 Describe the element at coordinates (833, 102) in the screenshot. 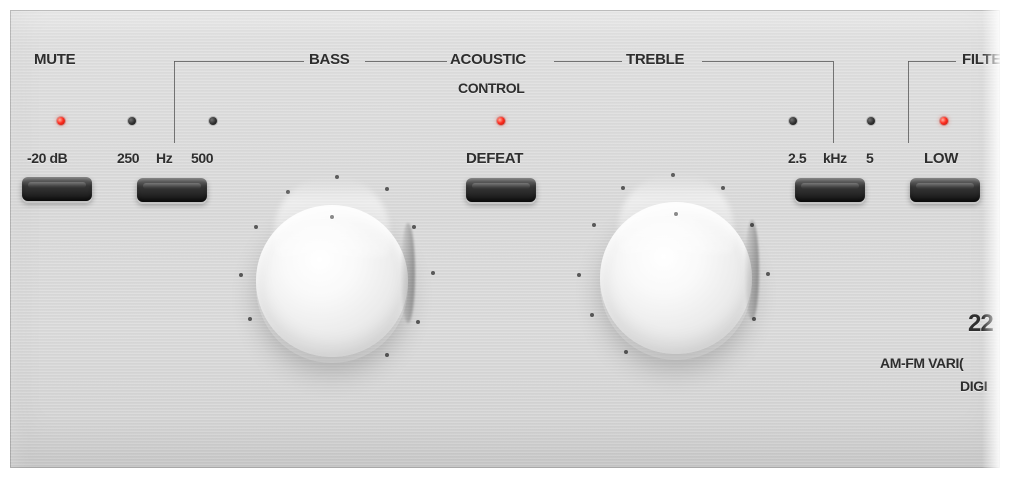

I see `treble-bracket-right-line` at that location.